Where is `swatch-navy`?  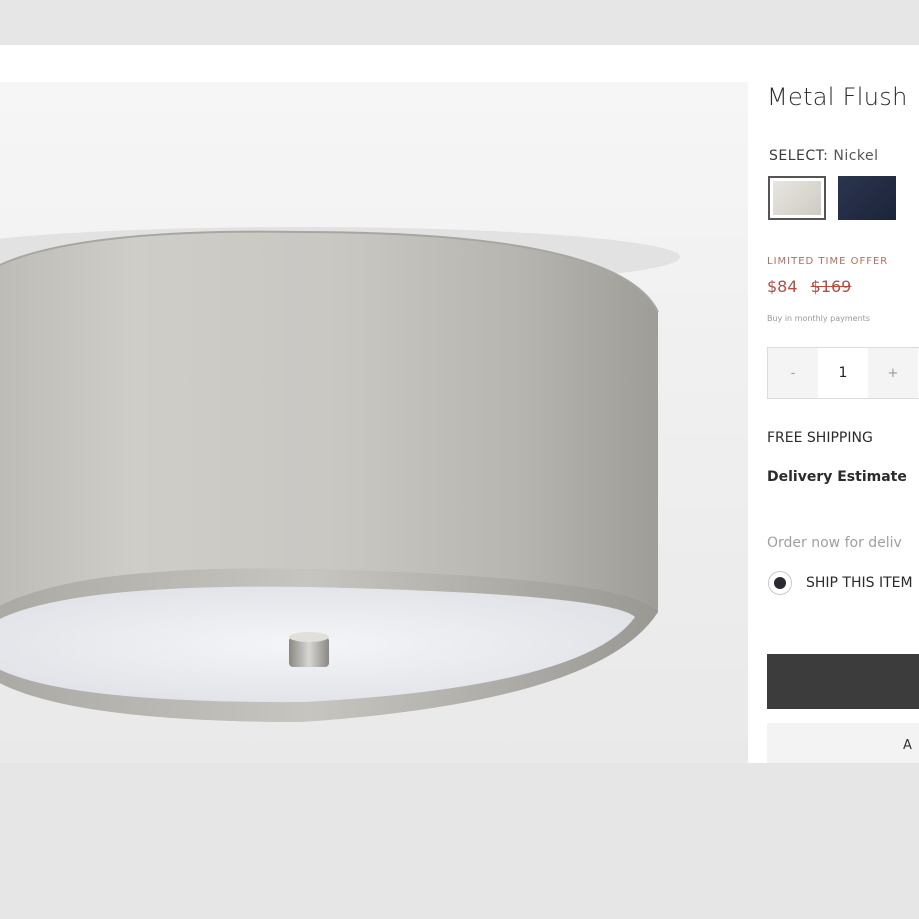
swatch-navy is located at coordinates (867, 198).